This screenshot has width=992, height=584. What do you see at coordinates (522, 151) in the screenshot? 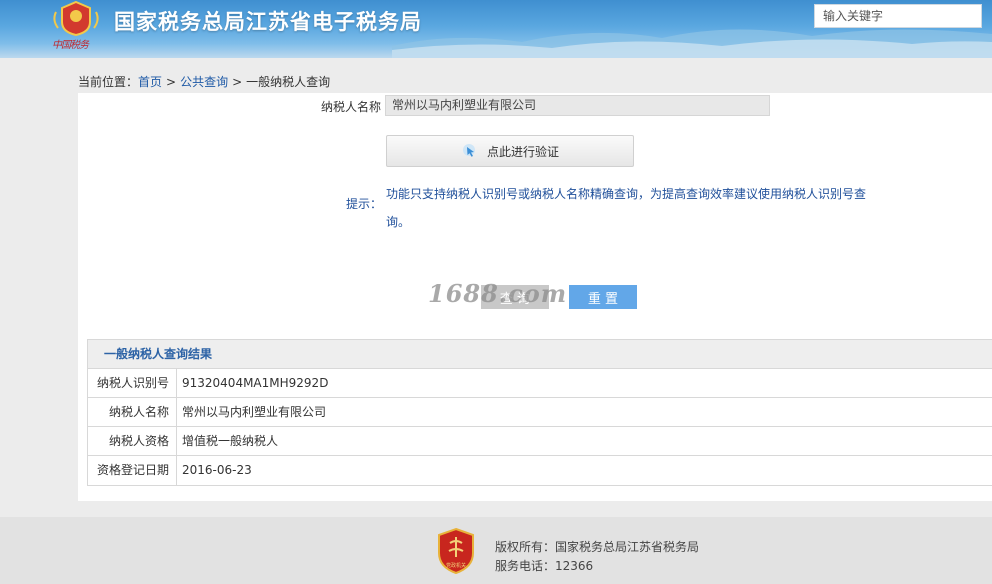
I see `verify-button-label: 点此进行验证` at bounding box center [522, 151].